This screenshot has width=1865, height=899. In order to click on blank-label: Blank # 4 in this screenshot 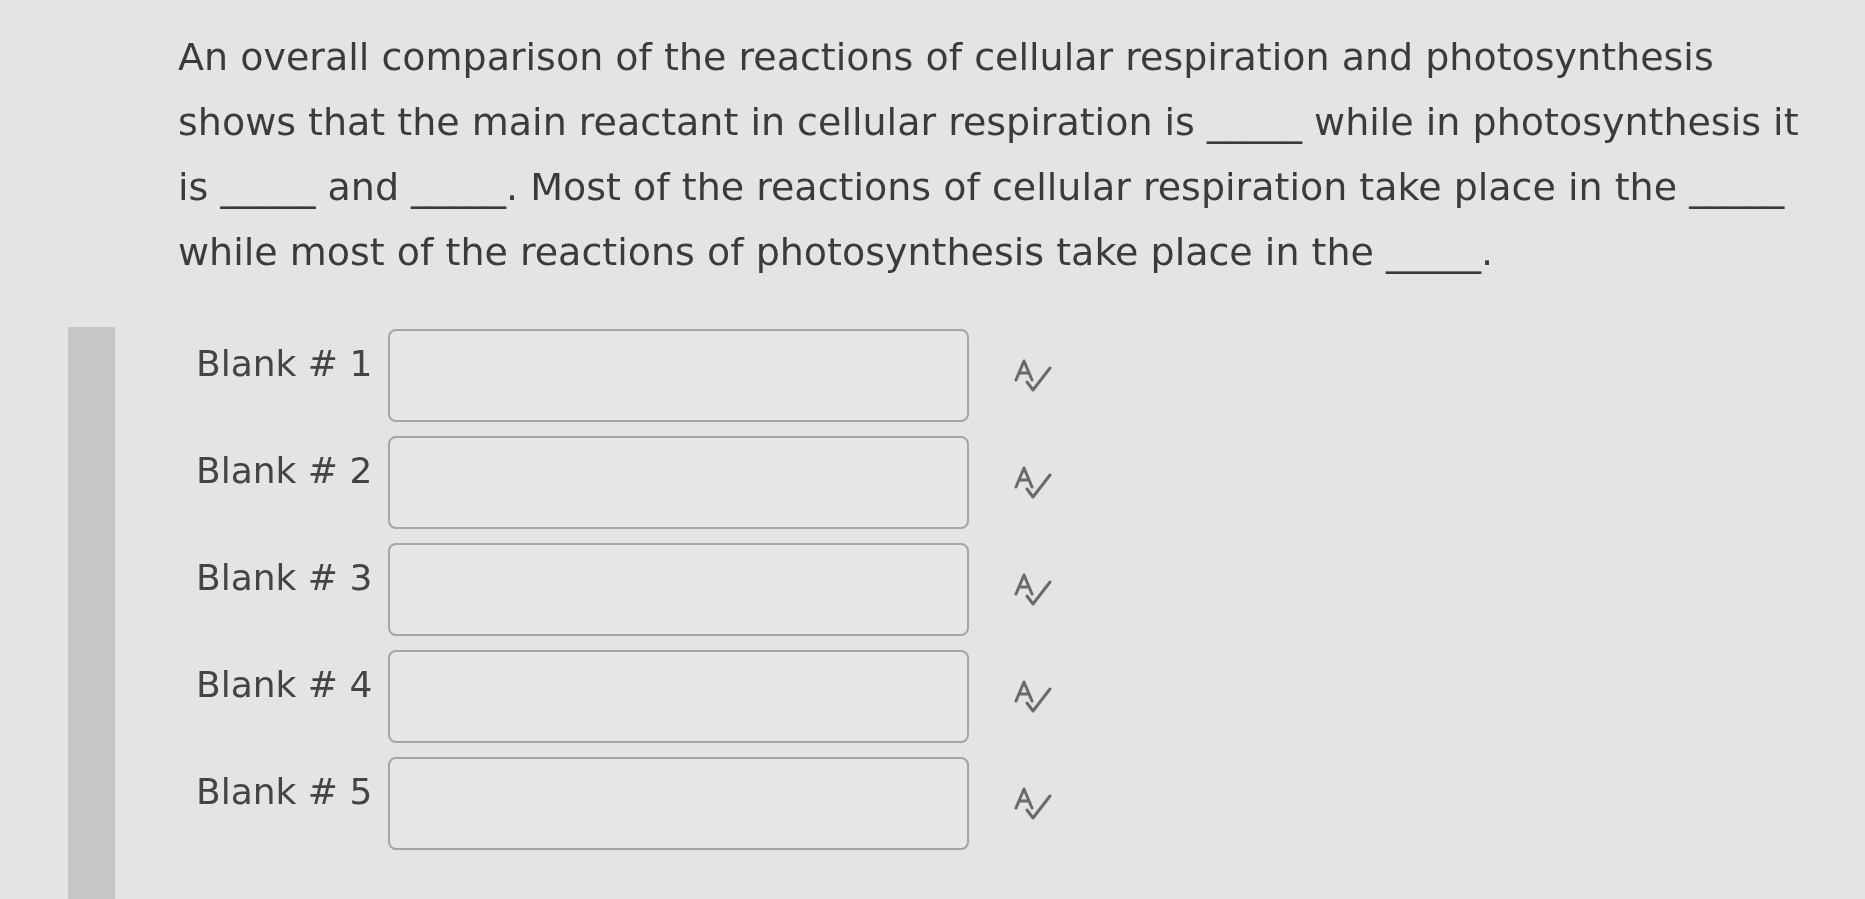, I will do `click(285, 685)`.